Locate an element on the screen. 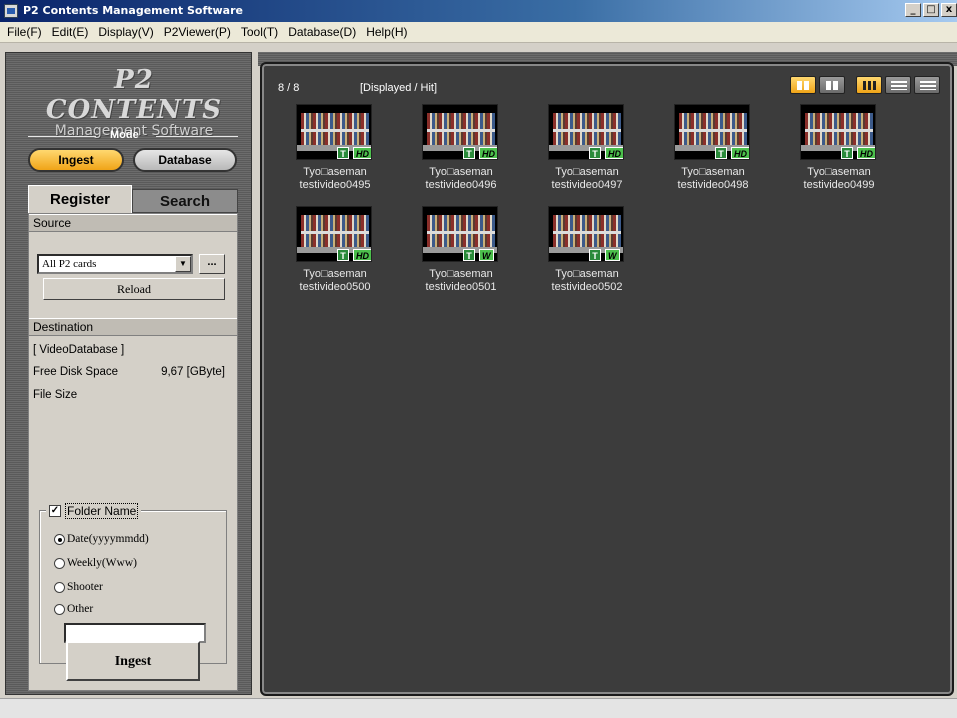 The height and width of the screenshot is (718, 957). display-hit-label: [Displayed / Hit] is located at coordinates (399, 88).